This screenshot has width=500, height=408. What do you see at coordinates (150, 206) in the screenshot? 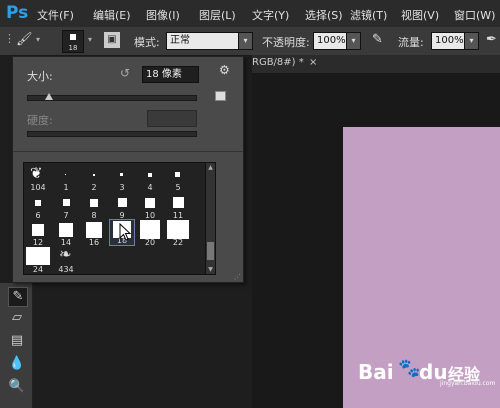
I see `preset-10: 10` at bounding box center [150, 206].